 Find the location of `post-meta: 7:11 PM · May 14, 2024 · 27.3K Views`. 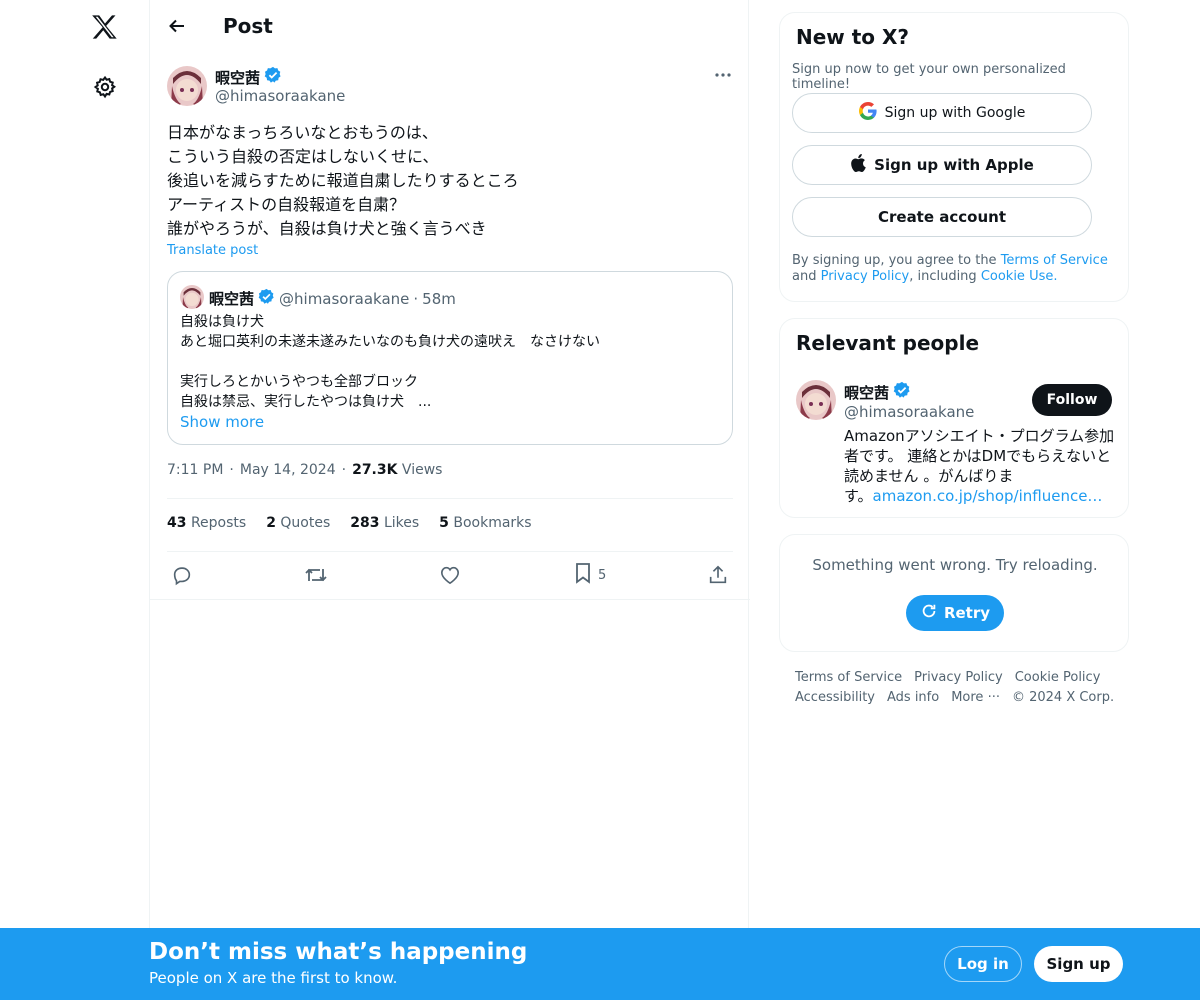

post-meta: 7:11 PM · May 14, 2024 · 27.3K Views is located at coordinates (304, 470).